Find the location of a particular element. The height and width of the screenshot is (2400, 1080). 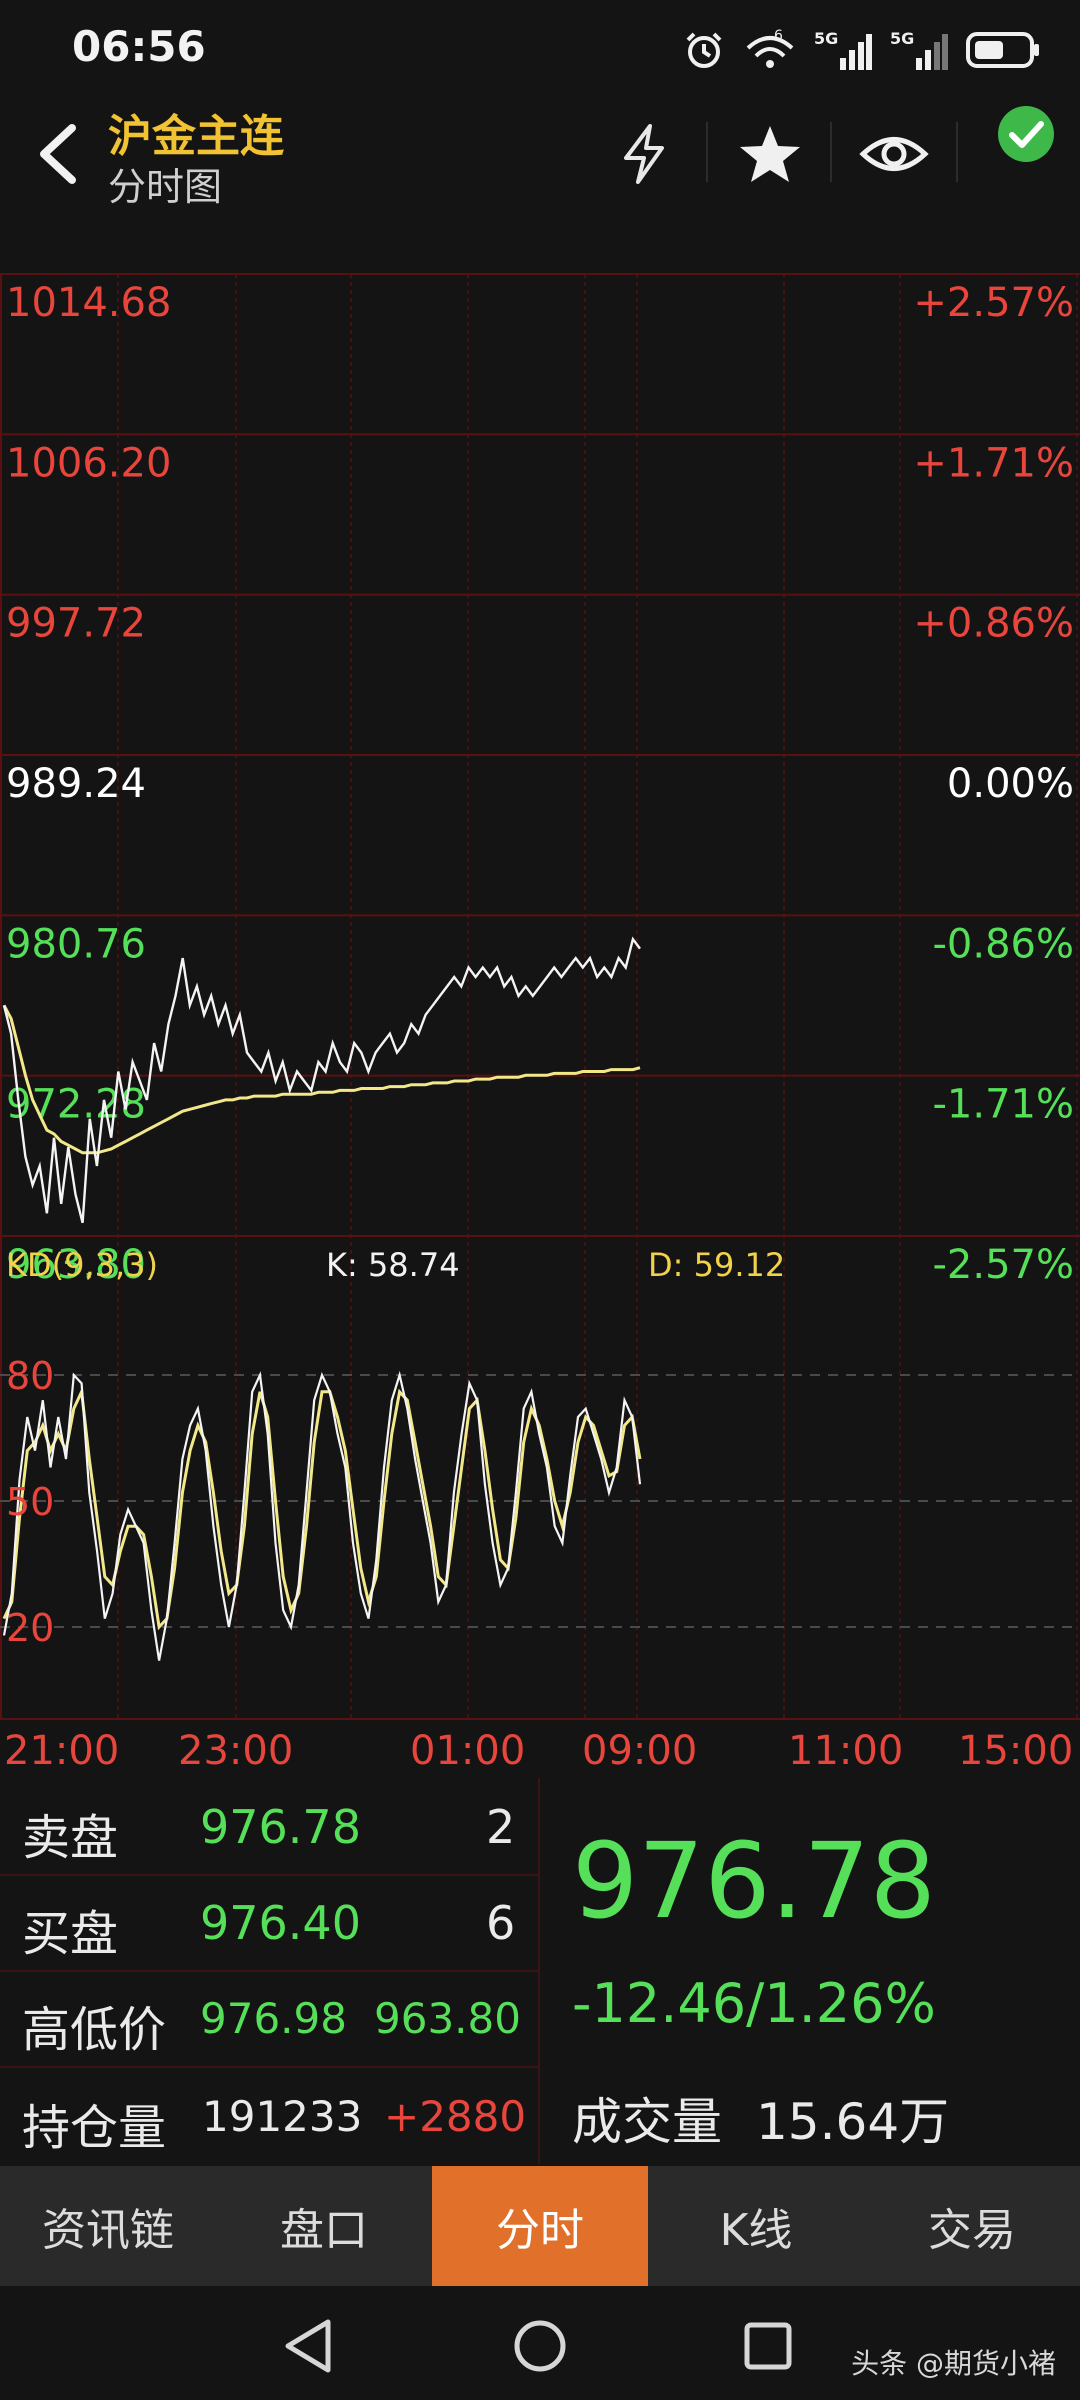

view-subtitle: 分时图 is located at coordinates (165, 187).